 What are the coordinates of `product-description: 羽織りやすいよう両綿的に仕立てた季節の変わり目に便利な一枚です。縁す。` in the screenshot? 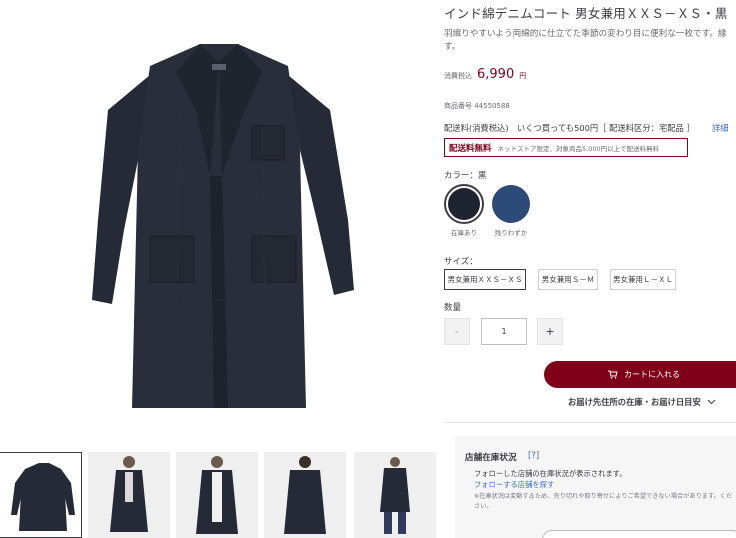 It's located at (585, 40).